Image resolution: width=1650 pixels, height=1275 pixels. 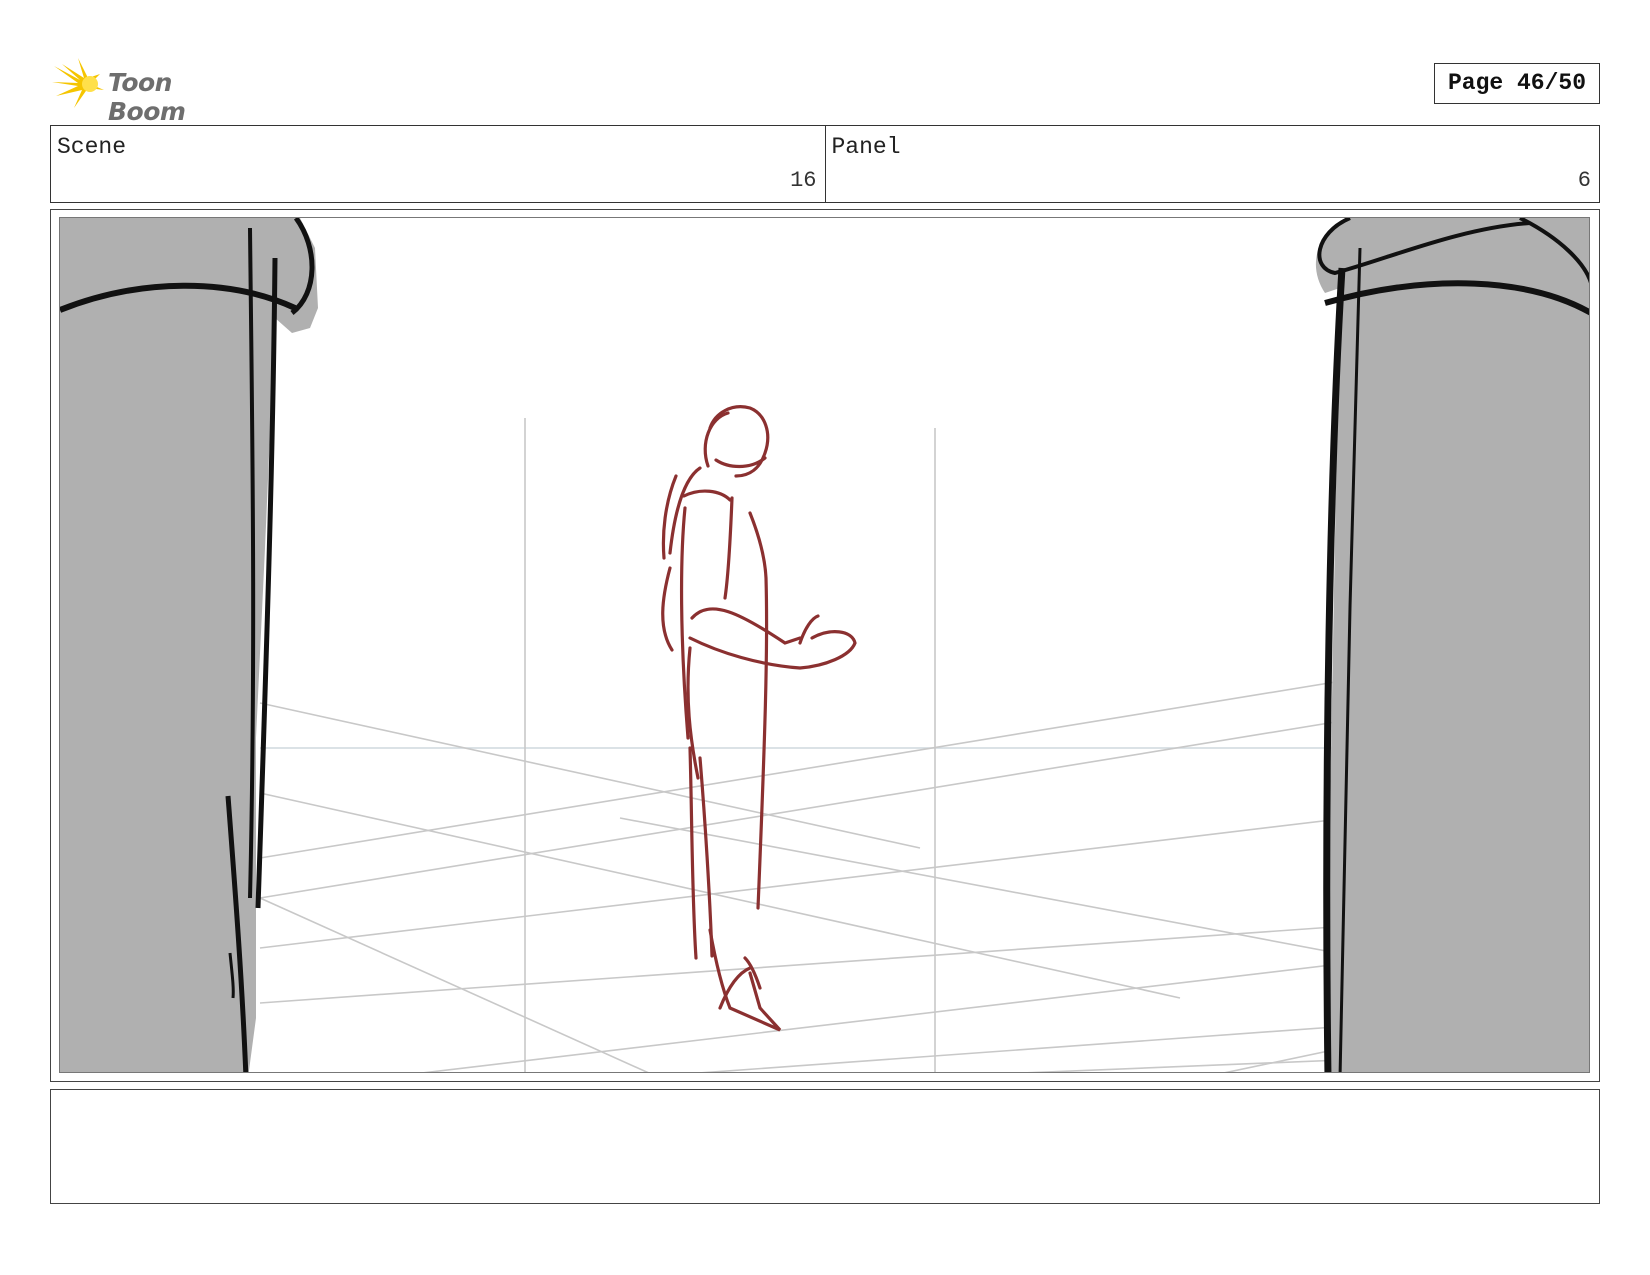 What do you see at coordinates (803, 180) in the screenshot?
I see `scene-number: 16` at bounding box center [803, 180].